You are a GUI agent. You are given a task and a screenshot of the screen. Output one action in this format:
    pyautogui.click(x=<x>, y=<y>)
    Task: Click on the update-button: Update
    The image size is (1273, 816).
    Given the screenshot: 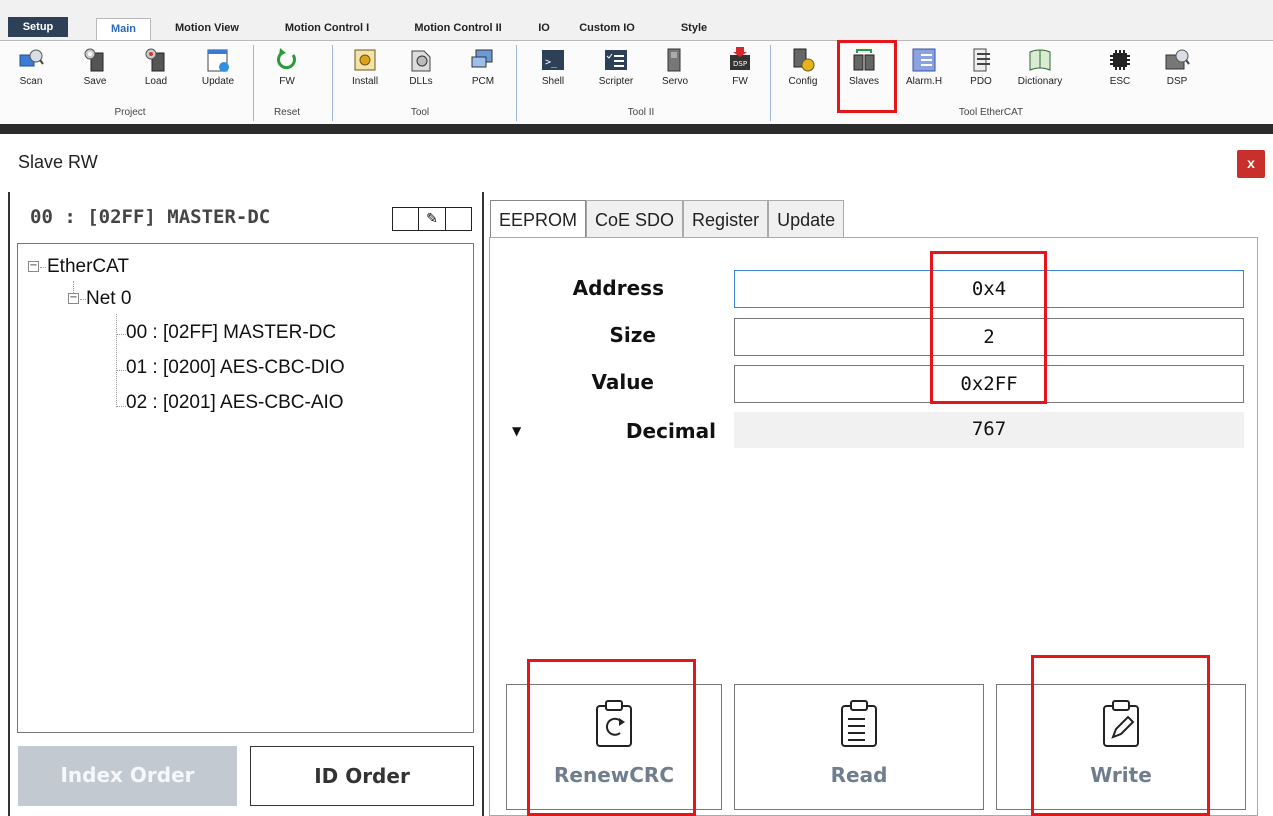 What is the action you would take?
    pyautogui.click(x=218, y=72)
    